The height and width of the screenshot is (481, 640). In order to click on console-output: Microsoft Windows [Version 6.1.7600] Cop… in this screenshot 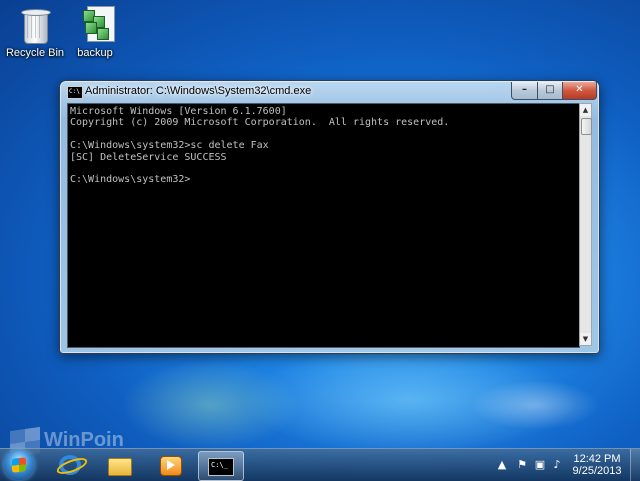, I will do `click(260, 146)`.